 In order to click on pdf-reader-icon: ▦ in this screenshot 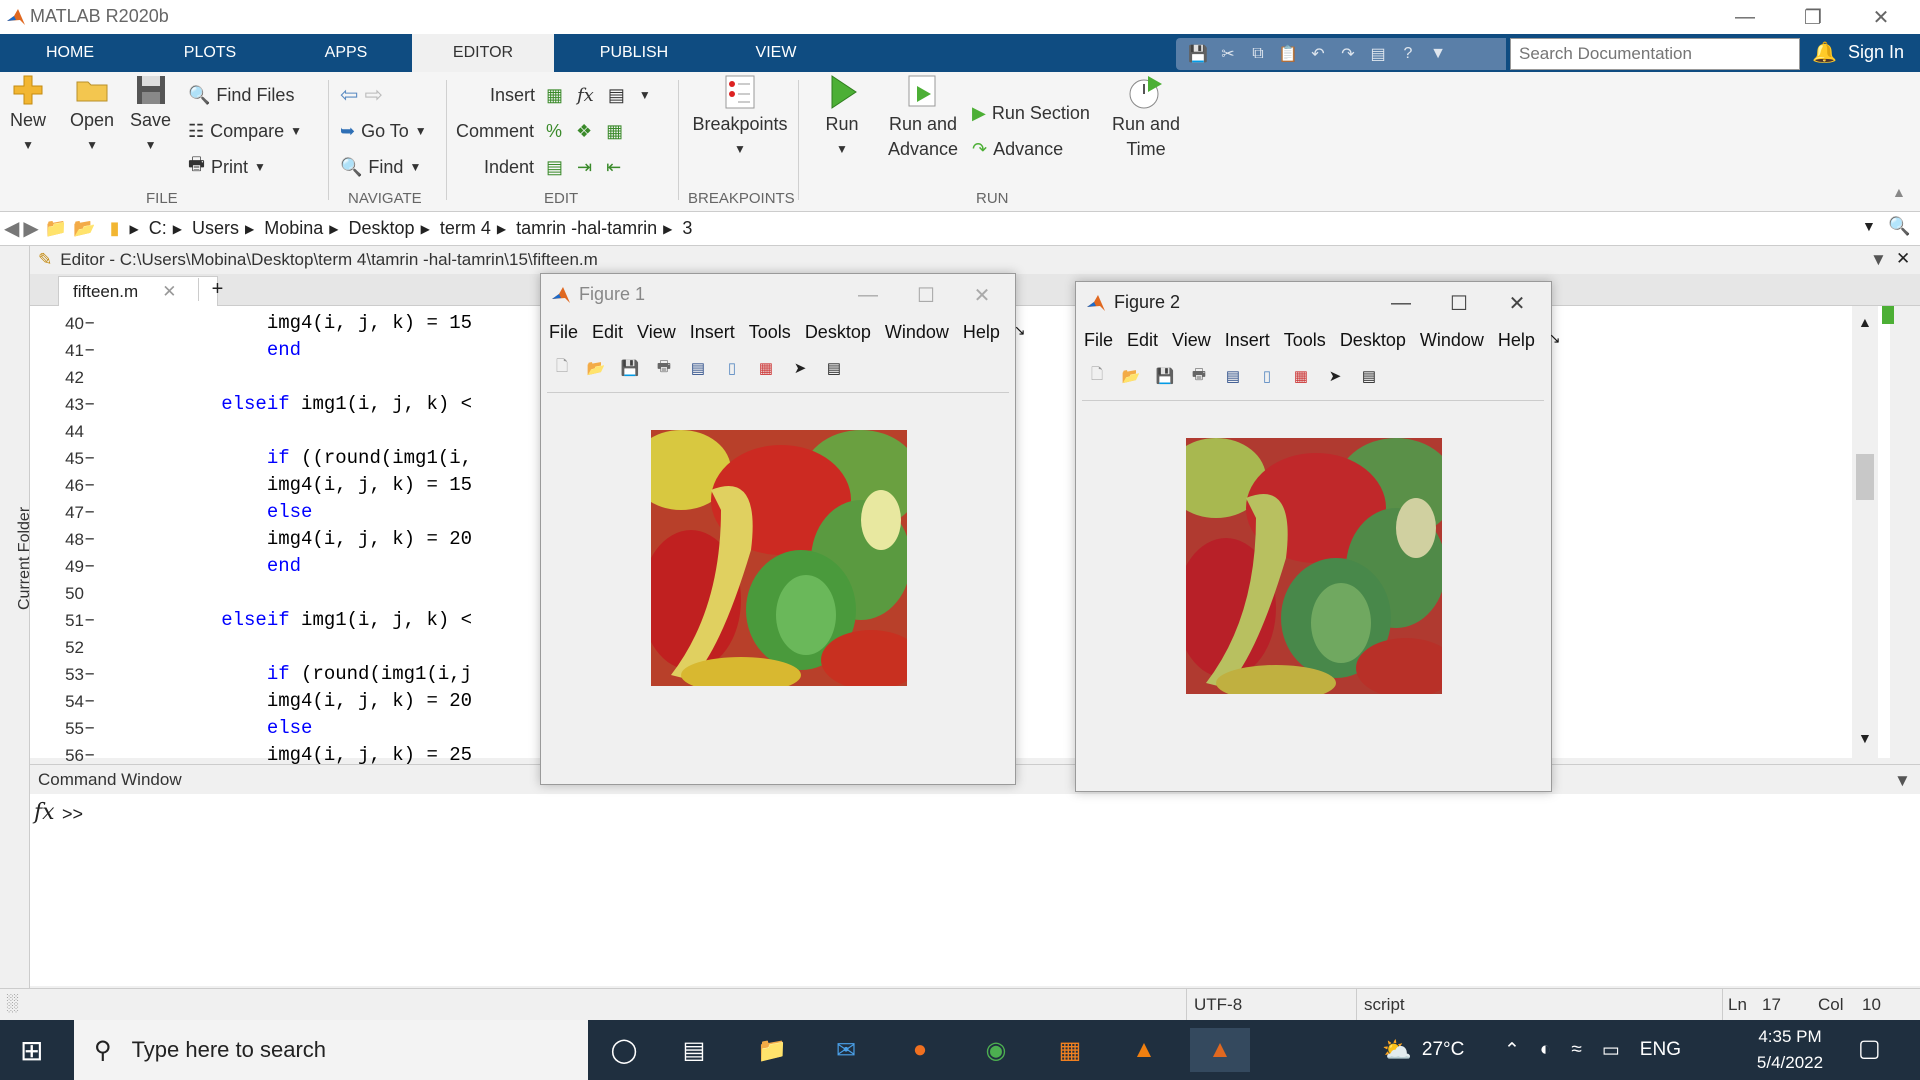, I will do `click(1070, 1050)`.